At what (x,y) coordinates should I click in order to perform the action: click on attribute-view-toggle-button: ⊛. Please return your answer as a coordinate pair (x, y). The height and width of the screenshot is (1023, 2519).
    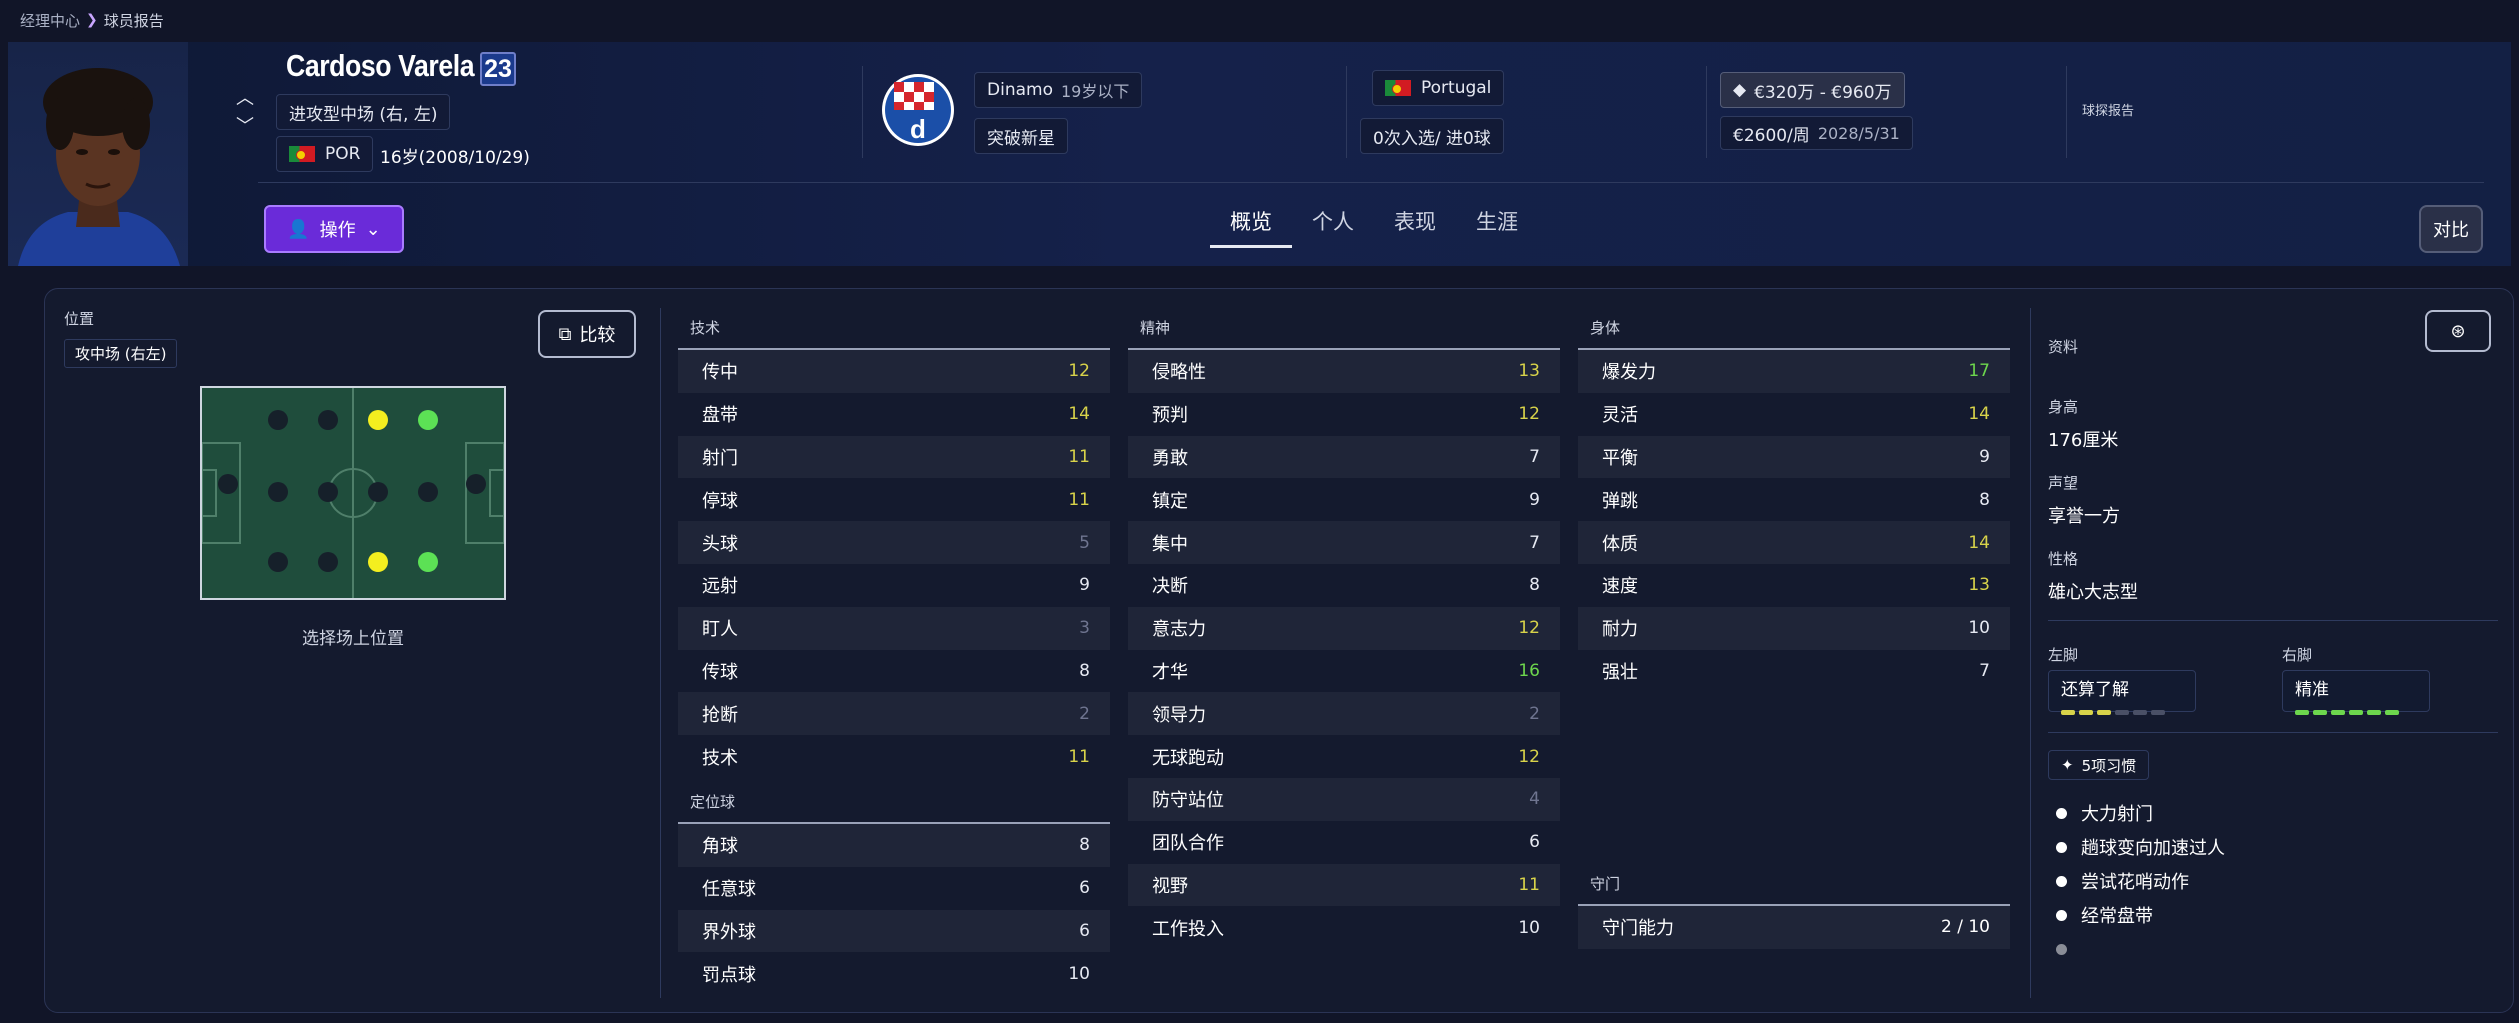
    Looking at the image, I should click on (2458, 331).